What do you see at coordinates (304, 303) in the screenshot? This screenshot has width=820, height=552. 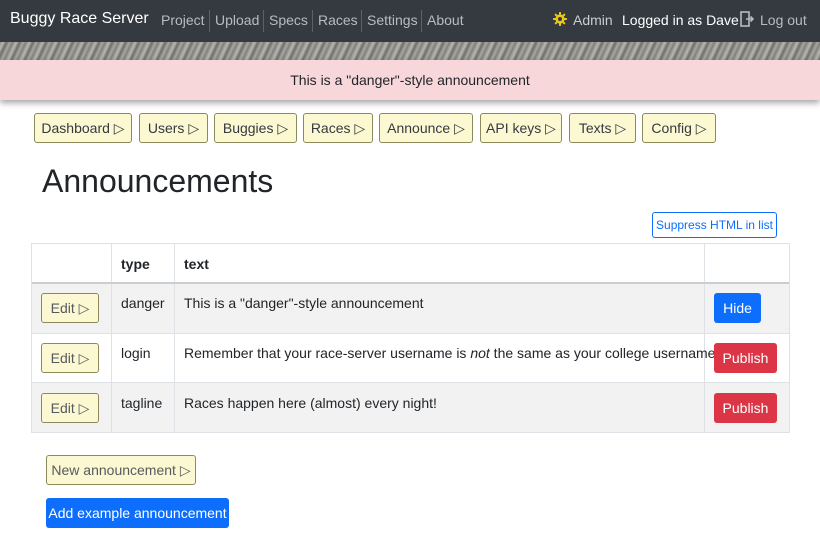 I see `row-text: This is a "danger"-style announcement` at bounding box center [304, 303].